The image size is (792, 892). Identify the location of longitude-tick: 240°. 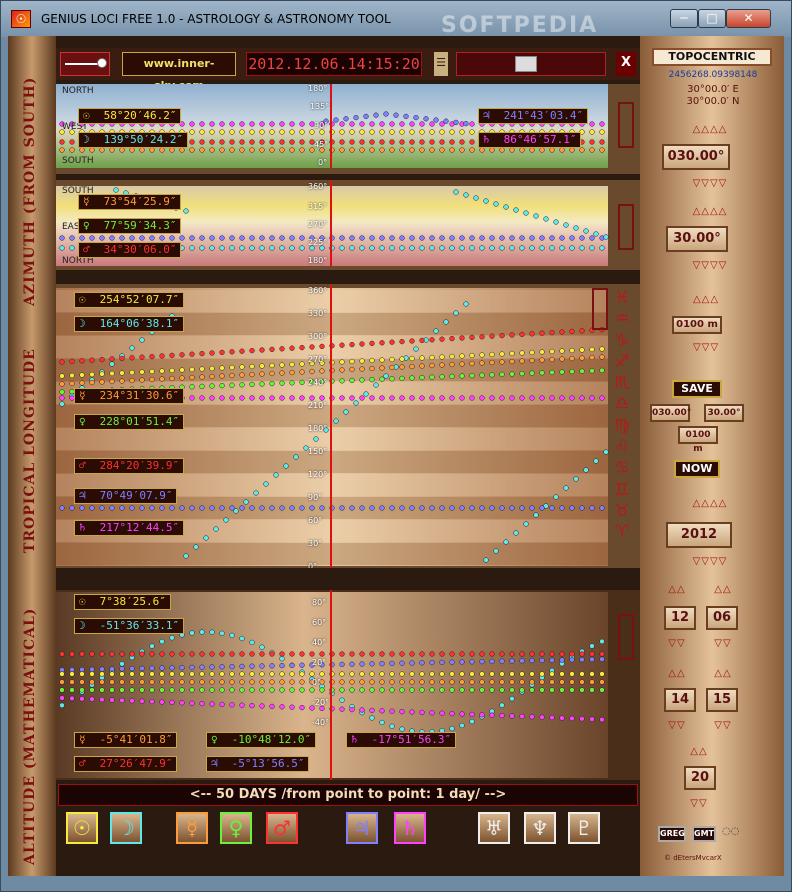
(318, 382).